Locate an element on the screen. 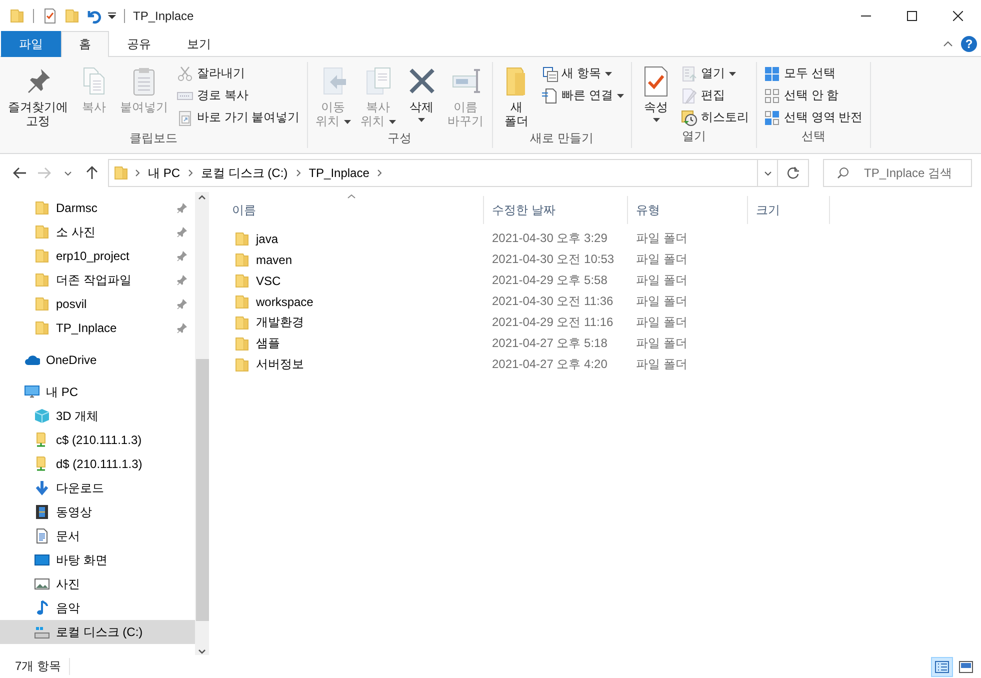 This screenshot has height=678, width=981. film-icon is located at coordinates (42, 512).